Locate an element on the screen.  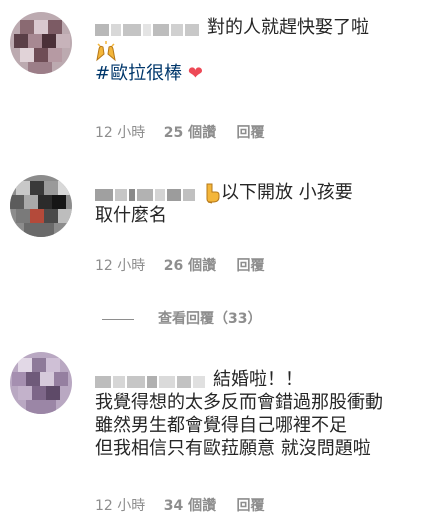
comment-meta: 12 小時 26 個讚 回覆 is located at coordinates (180, 265).